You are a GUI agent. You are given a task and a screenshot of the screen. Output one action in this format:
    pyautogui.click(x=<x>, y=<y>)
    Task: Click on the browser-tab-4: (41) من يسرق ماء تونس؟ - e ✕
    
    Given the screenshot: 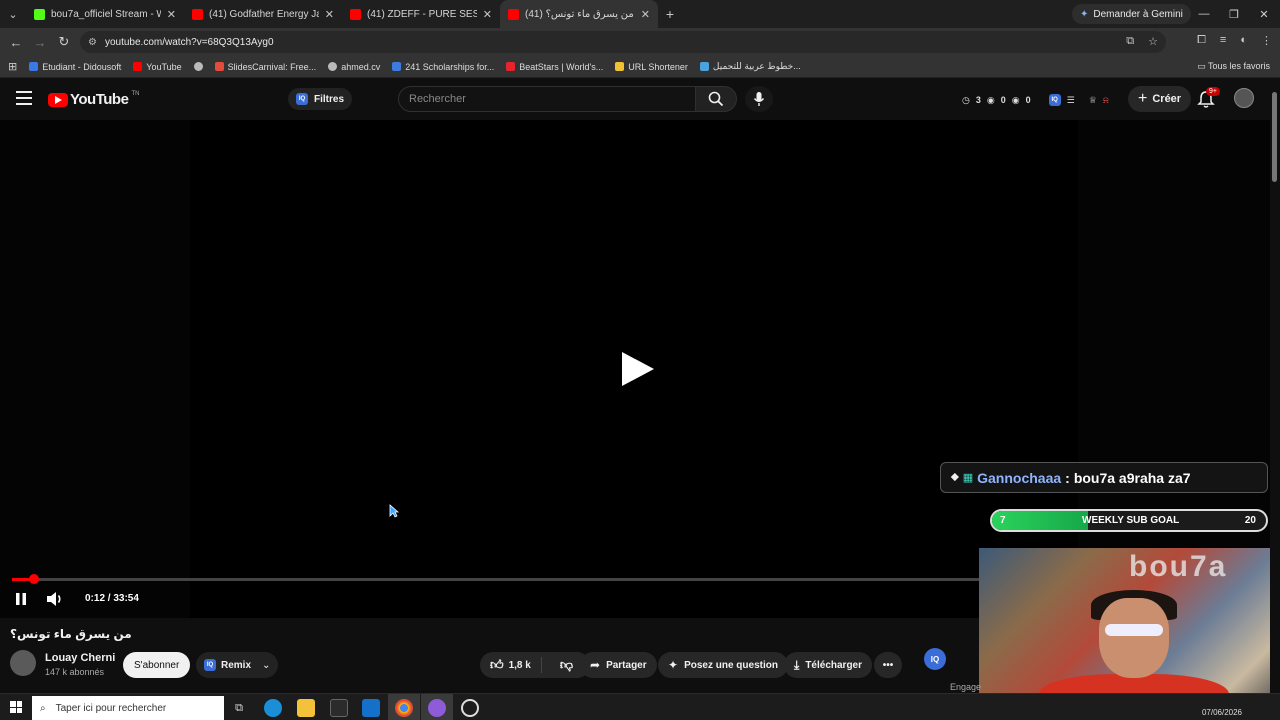 What is the action you would take?
    pyautogui.click(x=579, y=14)
    